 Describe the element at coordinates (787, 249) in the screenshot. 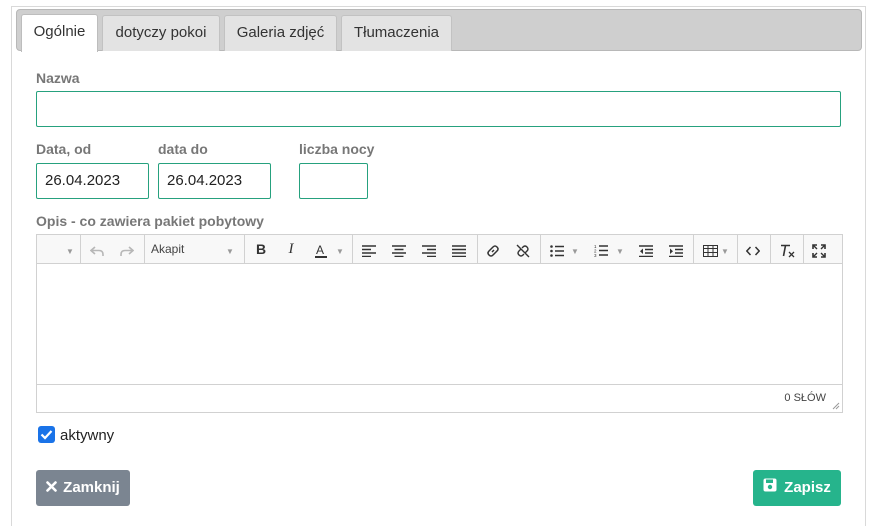

I see `clear-formatting-icon` at that location.